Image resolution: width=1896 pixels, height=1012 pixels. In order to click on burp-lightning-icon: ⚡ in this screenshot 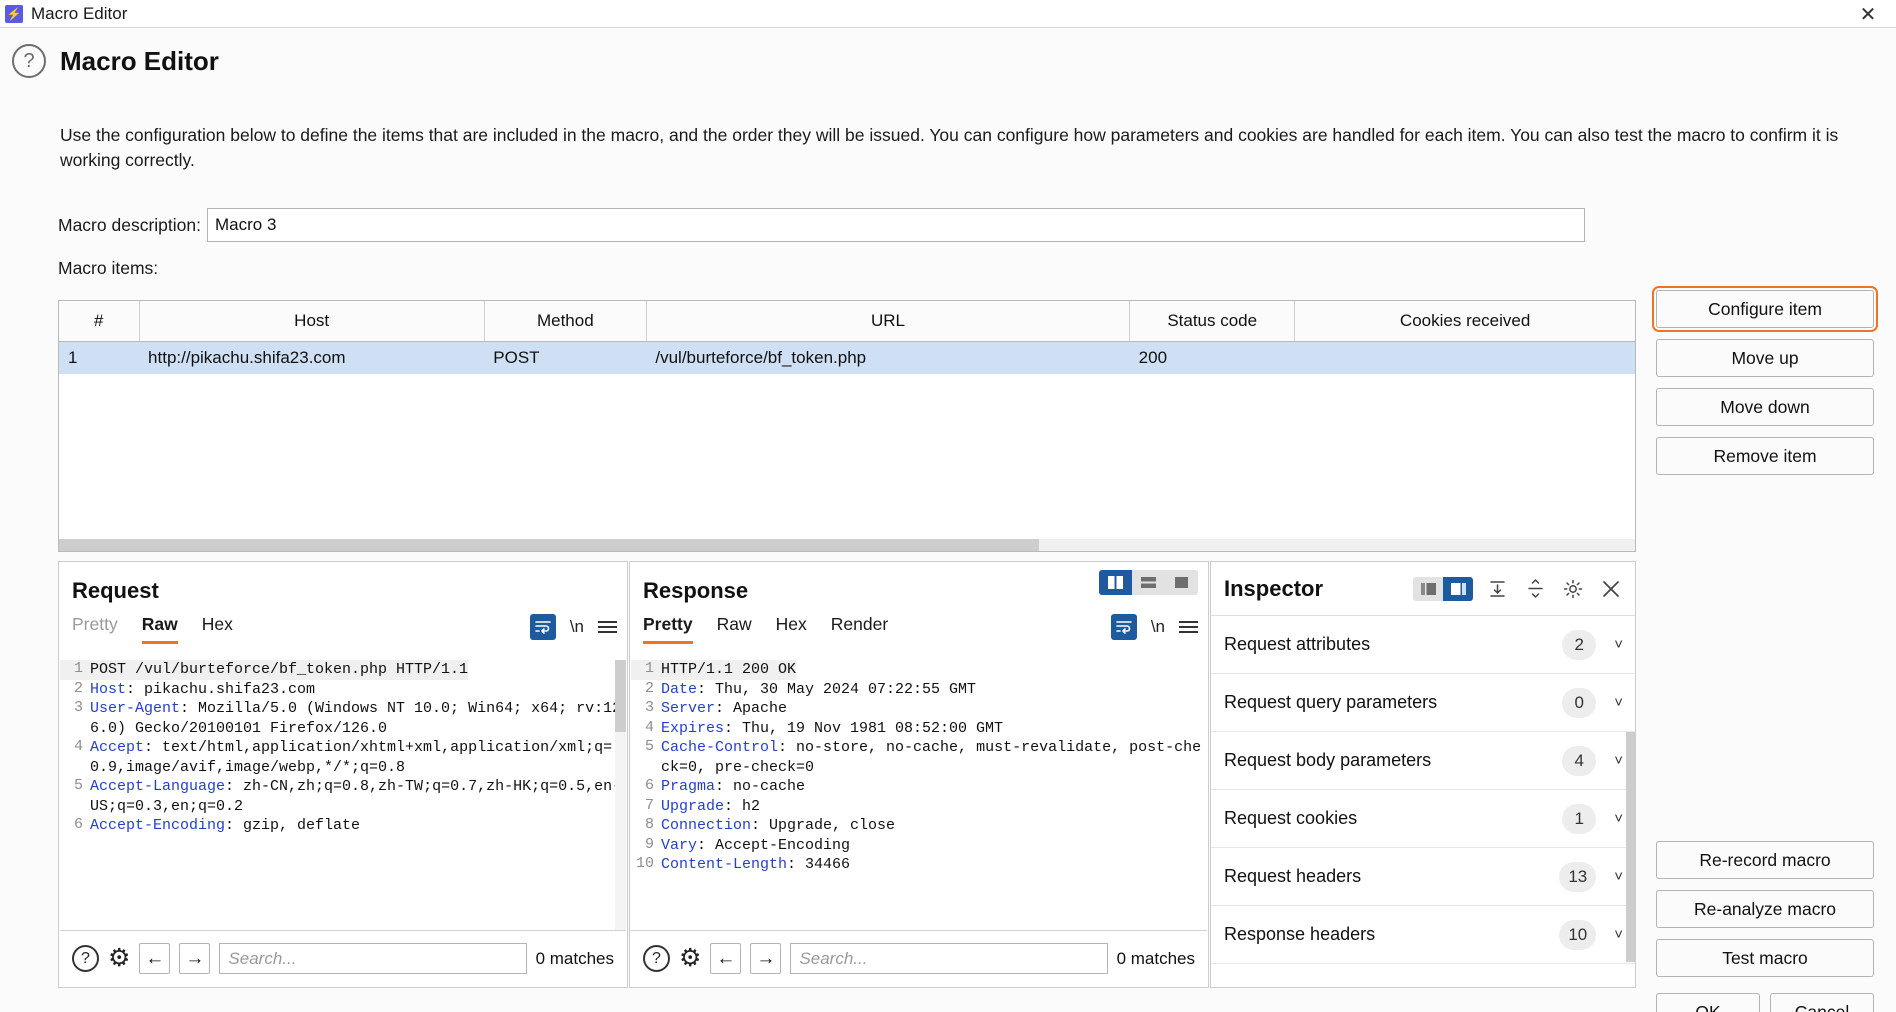, I will do `click(14, 13)`.